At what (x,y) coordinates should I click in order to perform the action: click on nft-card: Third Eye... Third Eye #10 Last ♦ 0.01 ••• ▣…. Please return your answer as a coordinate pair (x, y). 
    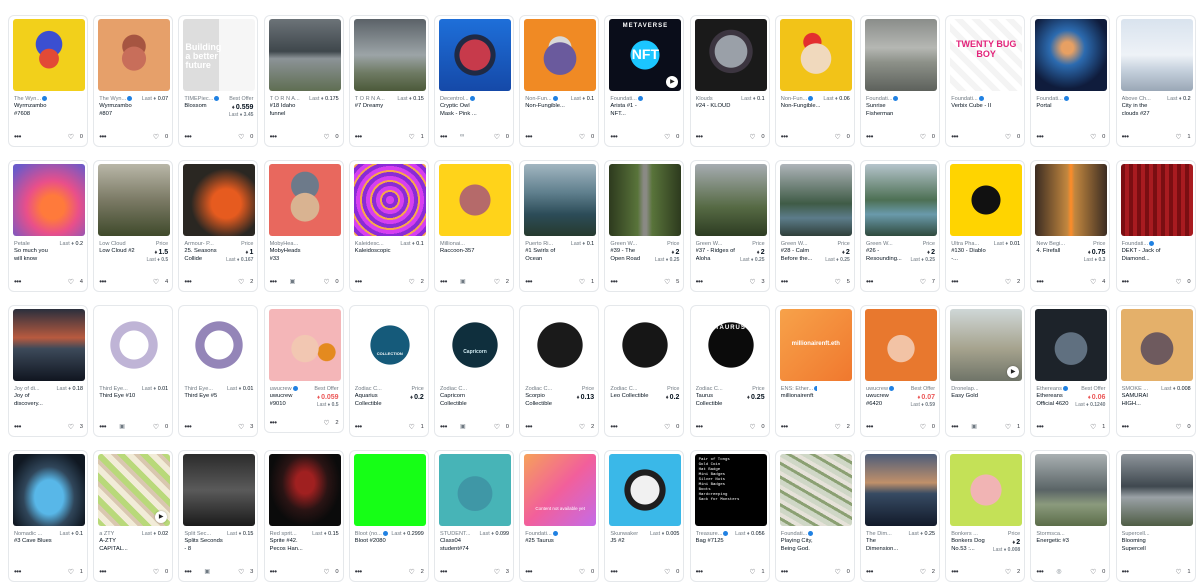
    Looking at the image, I should click on (133, 371).